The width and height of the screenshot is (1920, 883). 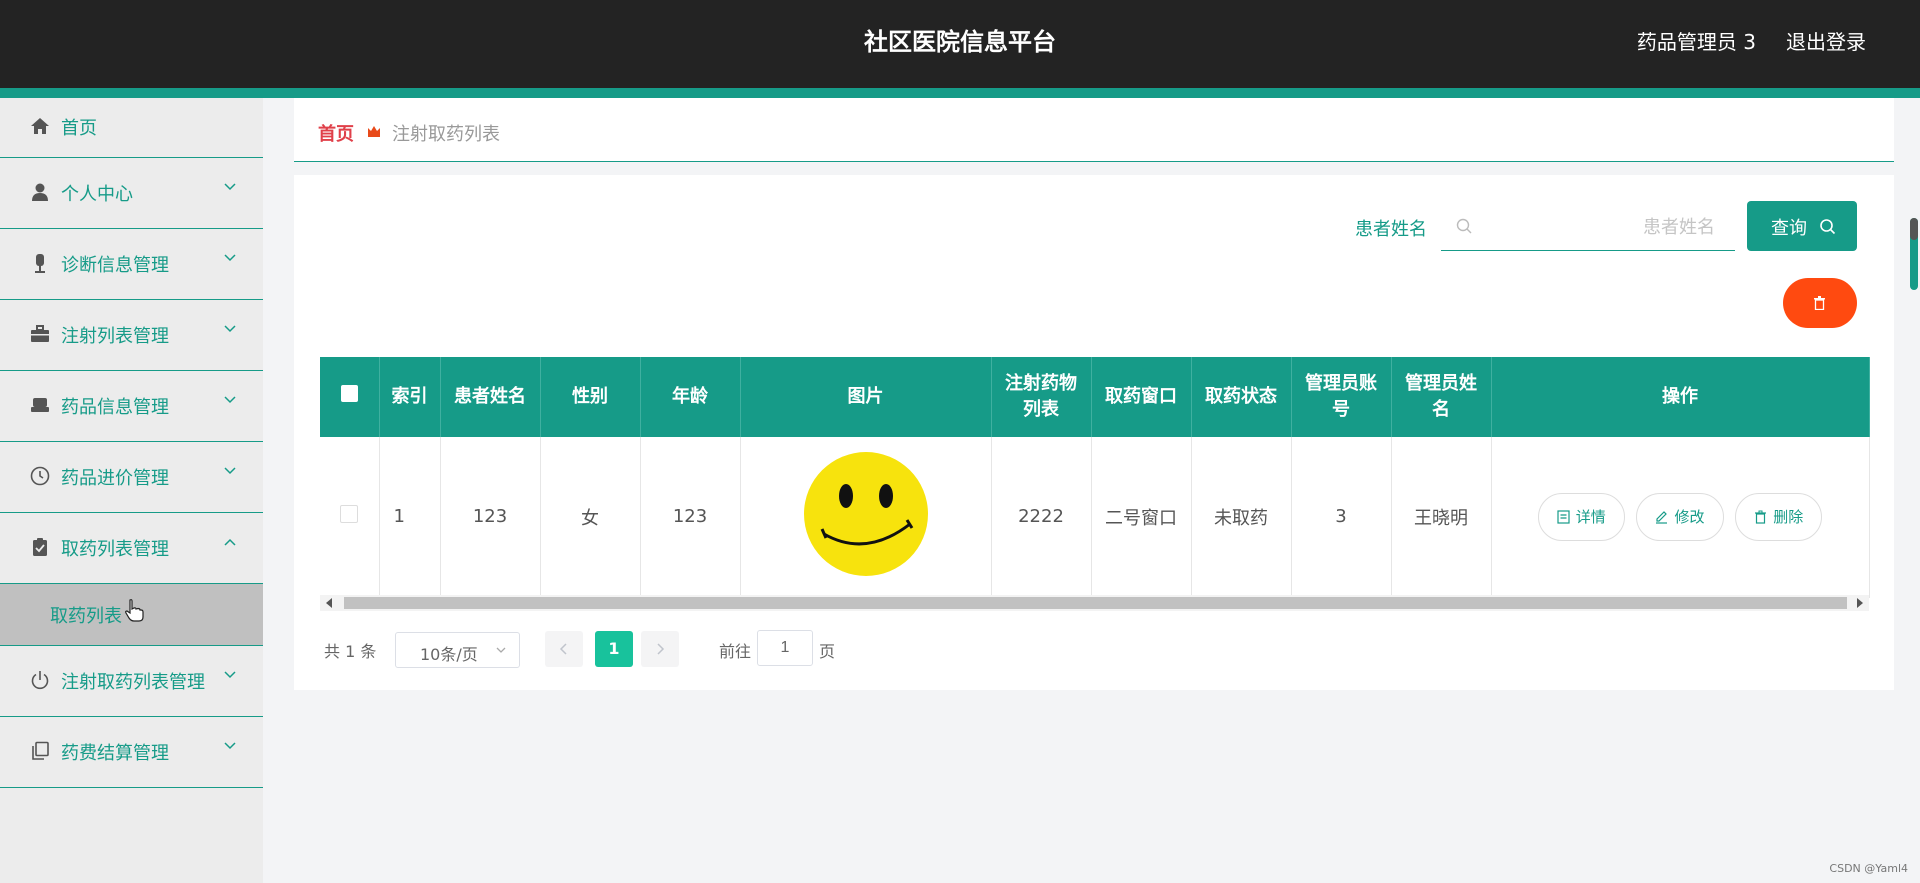 What do you see at coordinates (115, 265) in the screenshot?
I see `sidebar-item-label: 诊断信息管理` at bounding box center [115, 265].